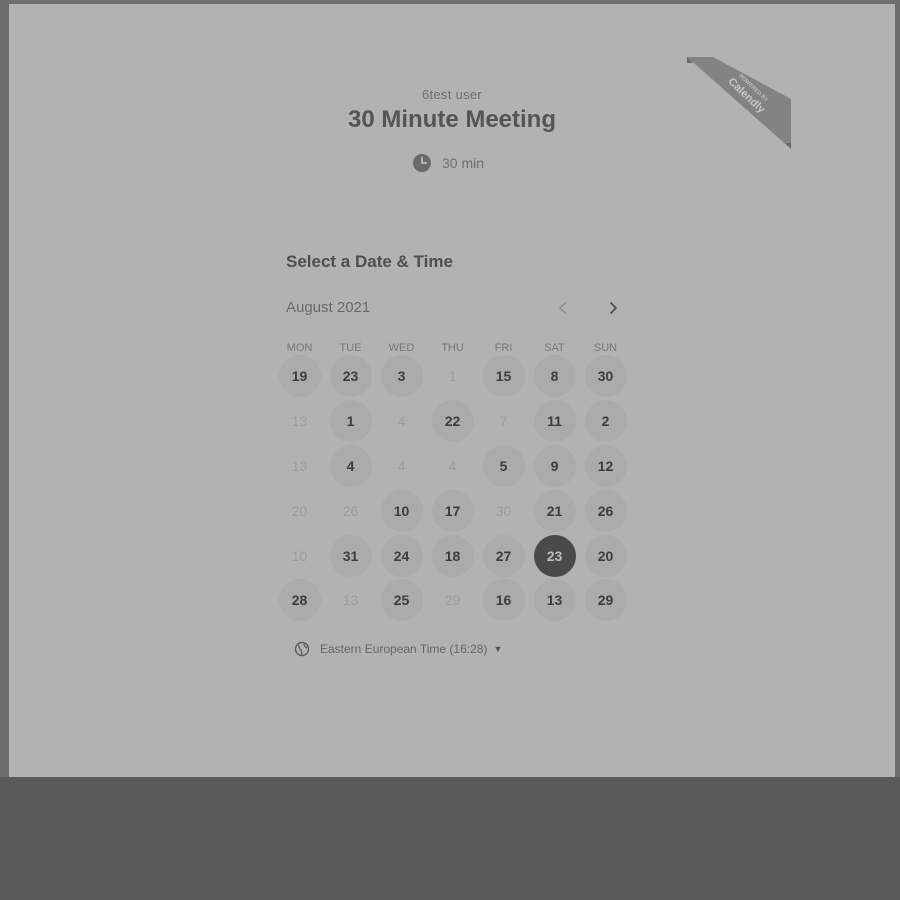 The image size is (900, 900). I want to click on day-disabled: 30, so click(503, 510).